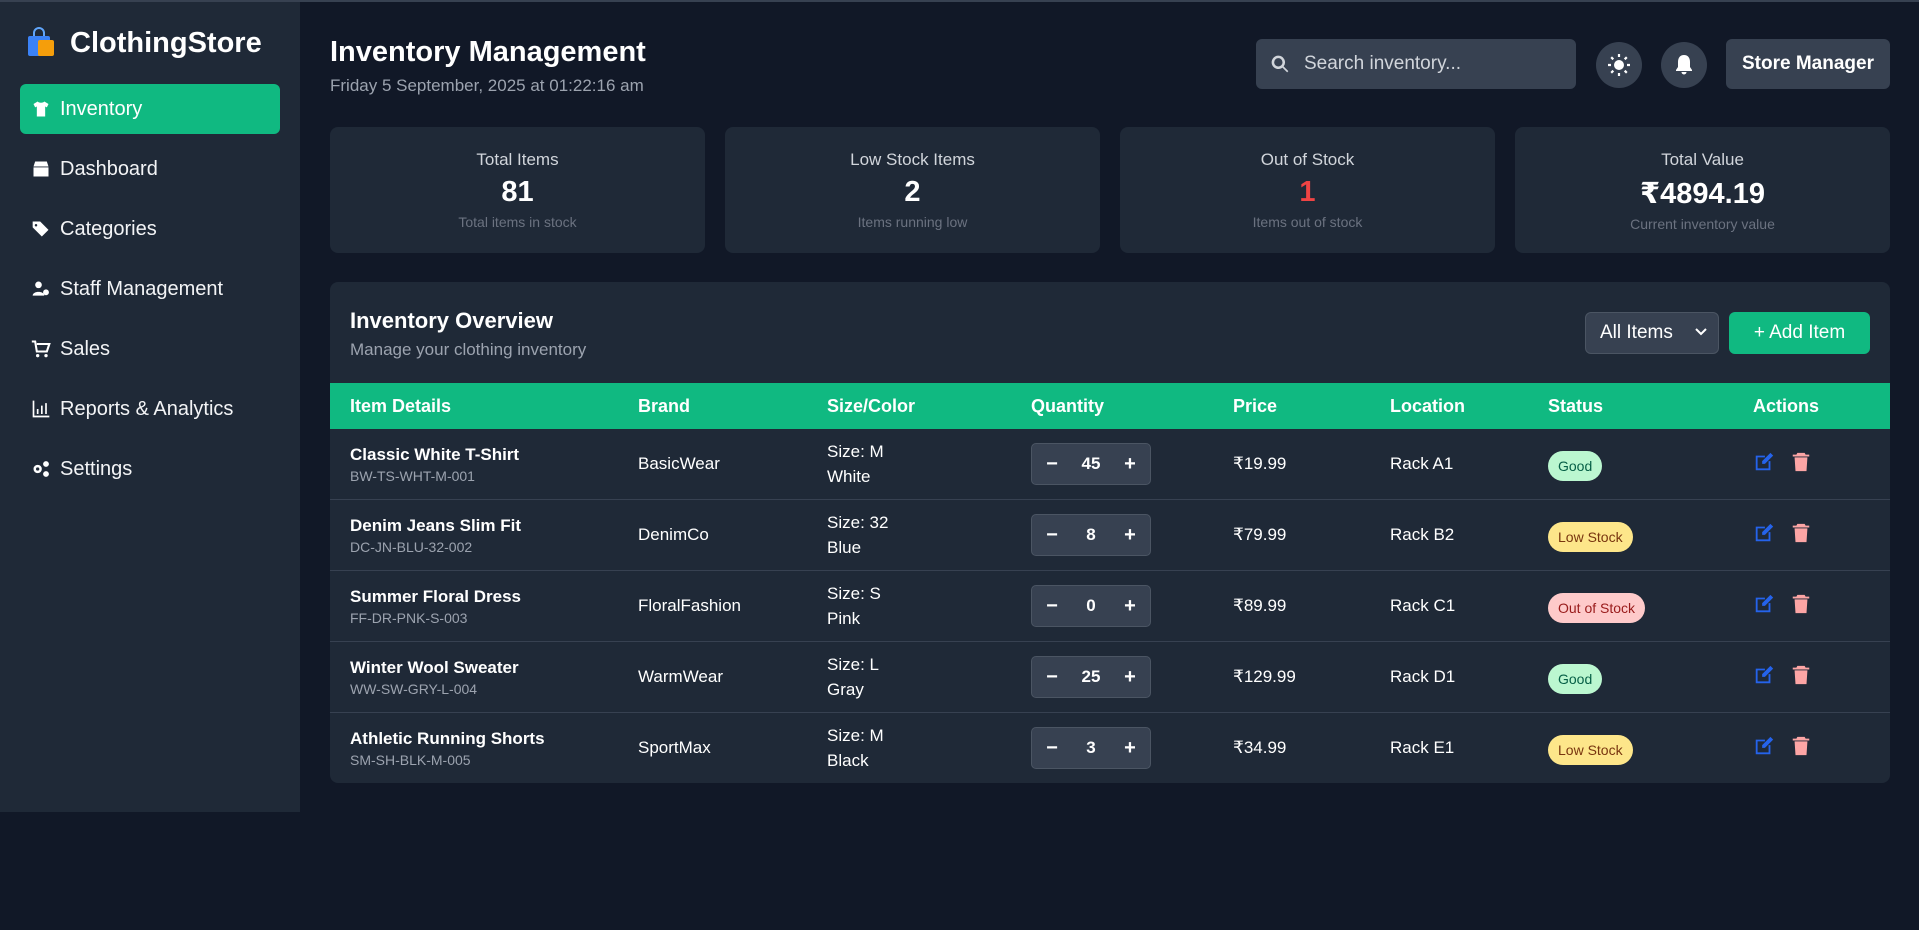 The image size is (1919, 930). What do you see at coordinates (1636, 332) in the screenshot?
I see `filter-value: All Items` at bounding box center [1636, 332].